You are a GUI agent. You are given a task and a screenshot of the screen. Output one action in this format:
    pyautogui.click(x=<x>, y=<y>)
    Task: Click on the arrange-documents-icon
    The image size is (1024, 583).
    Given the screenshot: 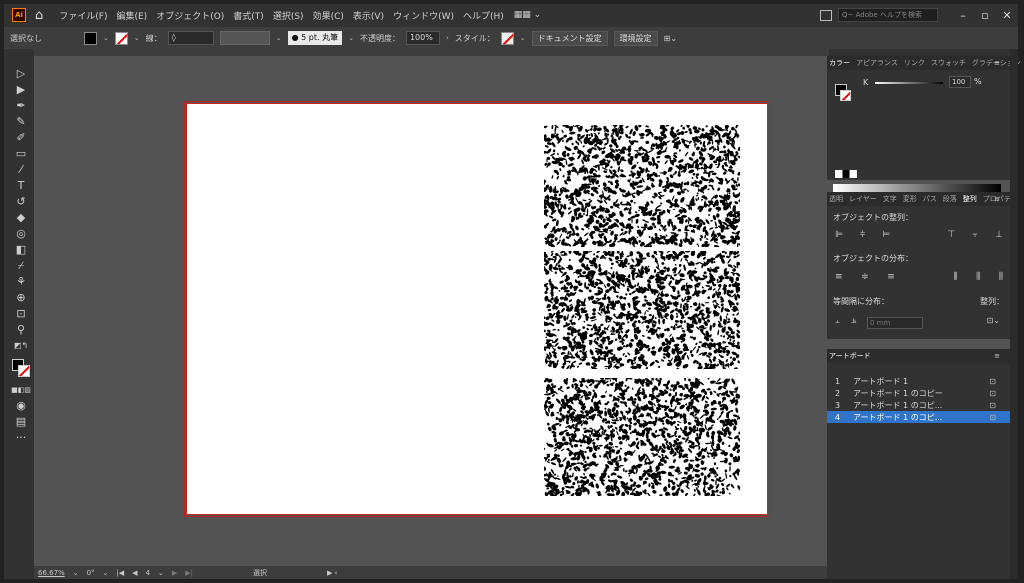 What is the action you would take?
    pyautogui.click(x=826, y=15)
    